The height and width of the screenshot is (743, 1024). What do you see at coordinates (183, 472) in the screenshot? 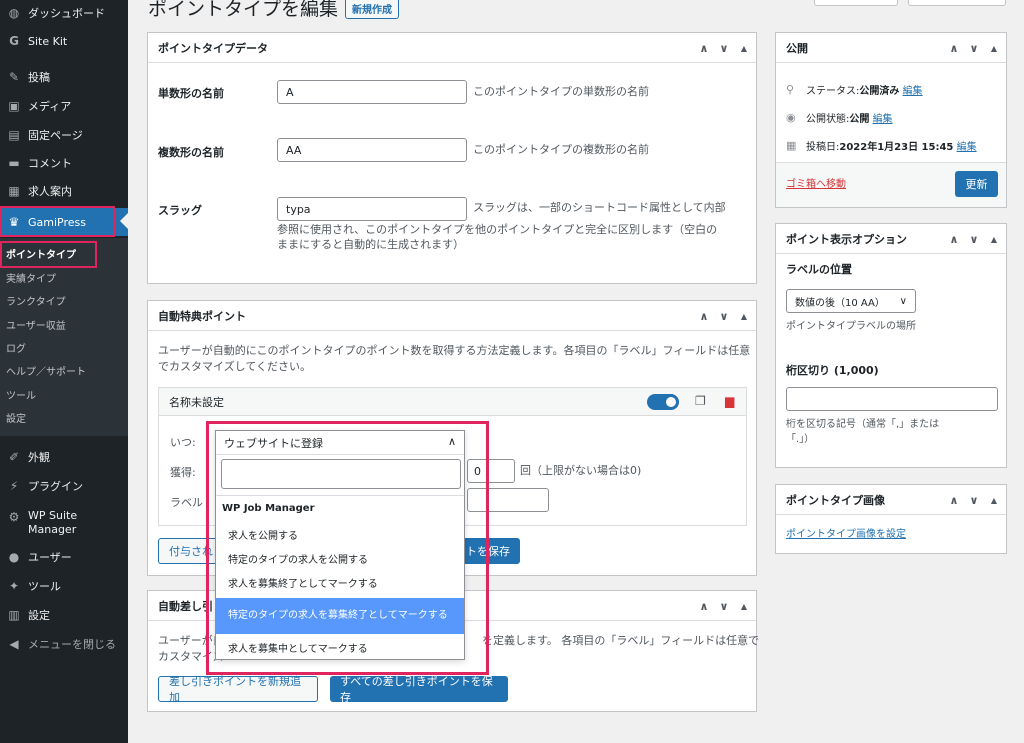
I see `earn-label: 獲得:` at bounding box center [183, 472].